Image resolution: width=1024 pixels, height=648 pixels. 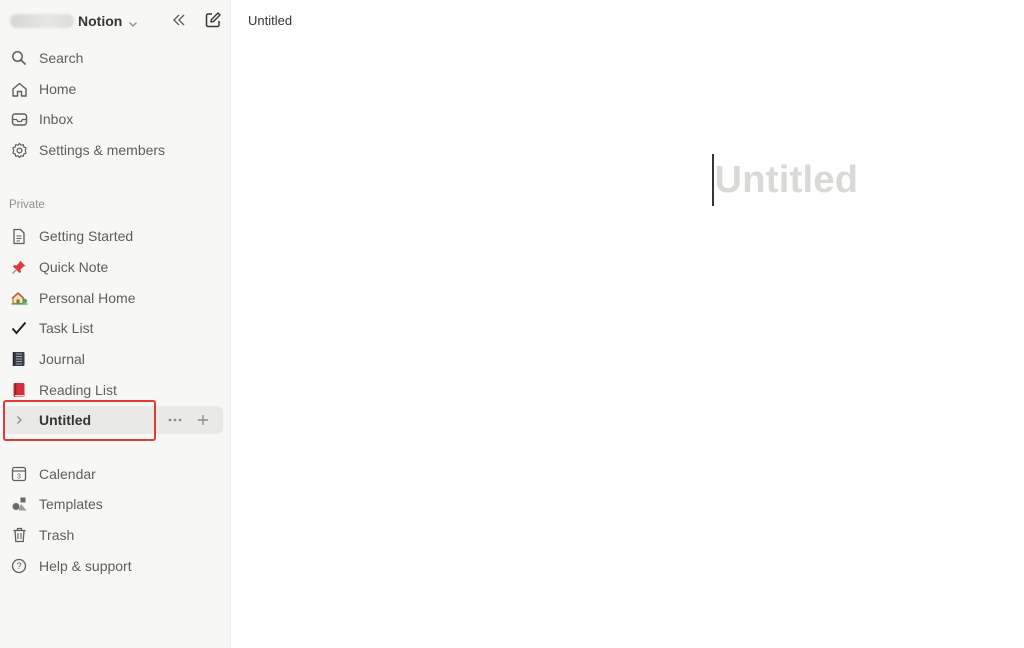 I want to click on page-title-input: Untitled, so click(x=785, y=180).